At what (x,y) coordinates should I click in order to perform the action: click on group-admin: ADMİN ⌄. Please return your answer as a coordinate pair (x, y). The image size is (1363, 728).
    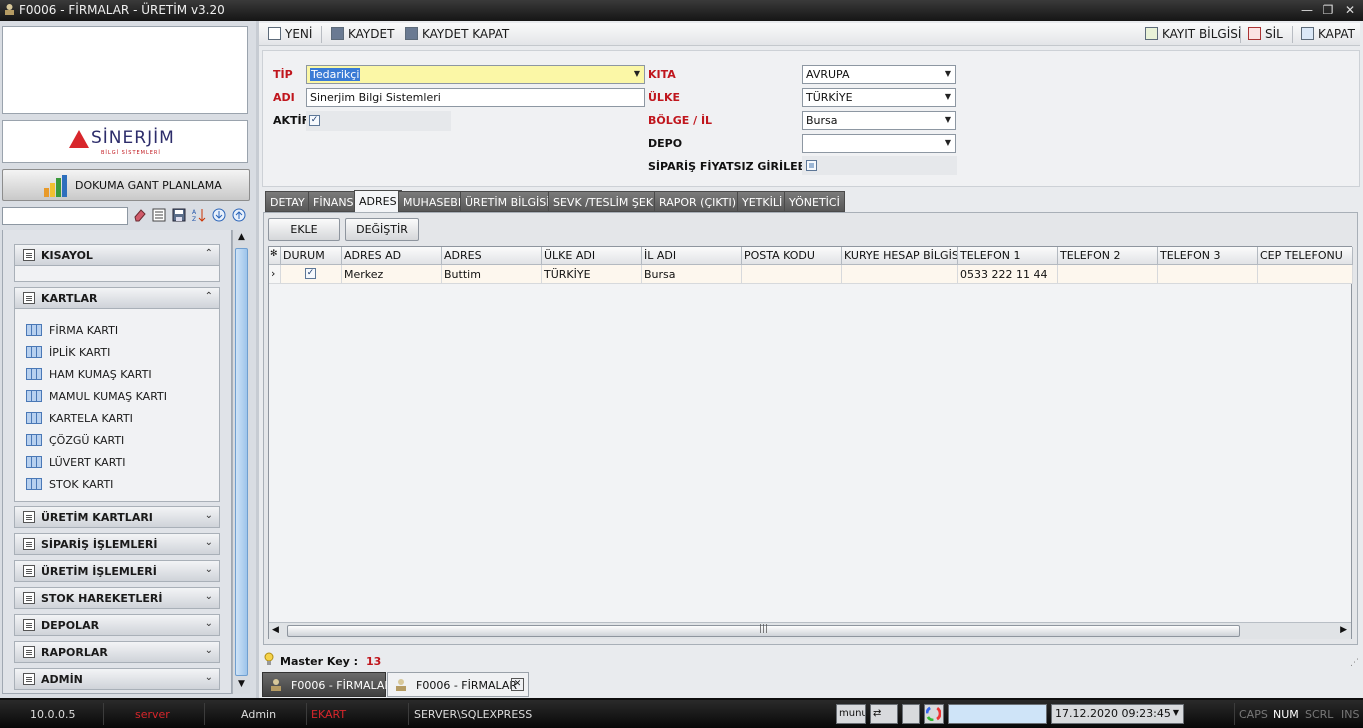
    Looking at the image, I should click on (117, 679).